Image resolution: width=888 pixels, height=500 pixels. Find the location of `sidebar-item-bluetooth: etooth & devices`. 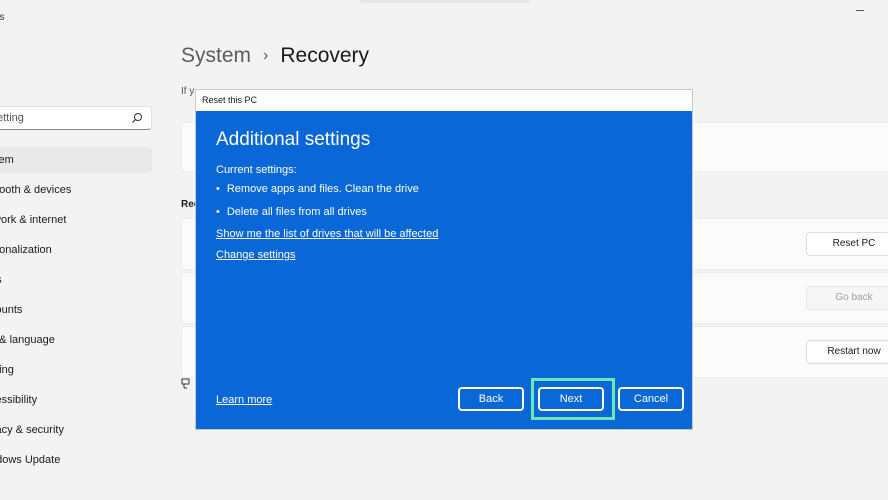

sidebar-item-bluetooth: etooth & devices is located at coordinates (76, 190).